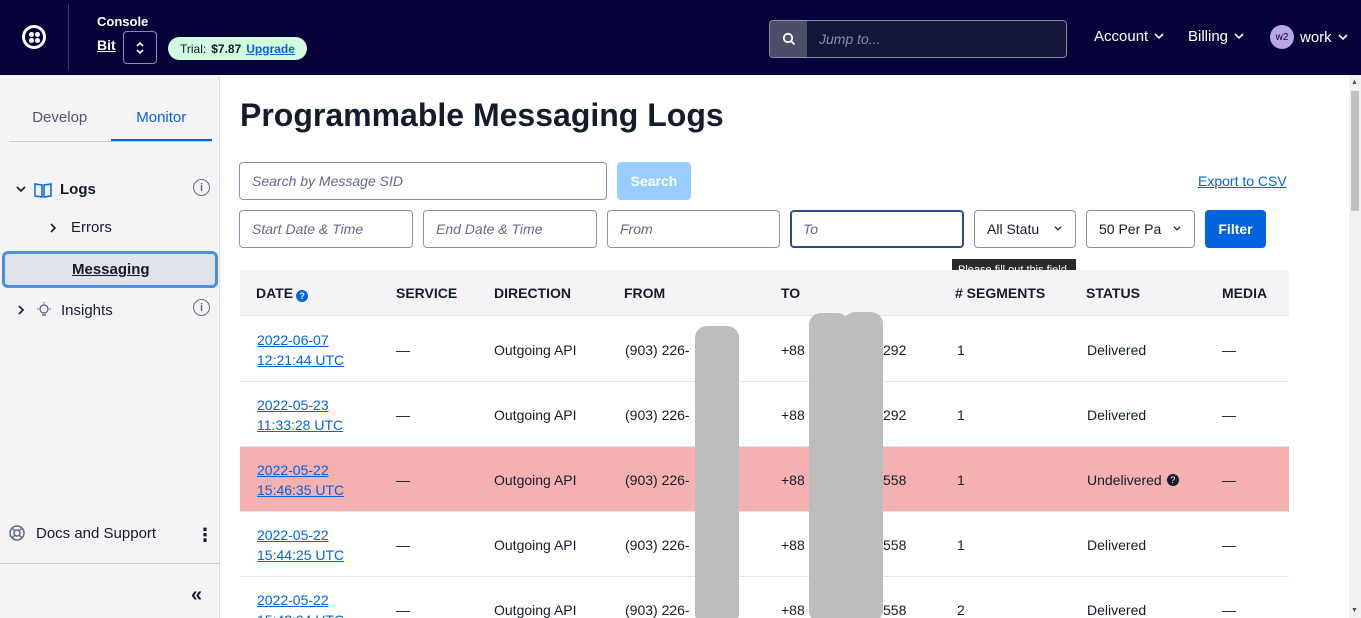  Describe the element at coordinates (300, 479) in the screenshot. I see `date-link: 2022-05-22 15:46:35 UTC` at that location.